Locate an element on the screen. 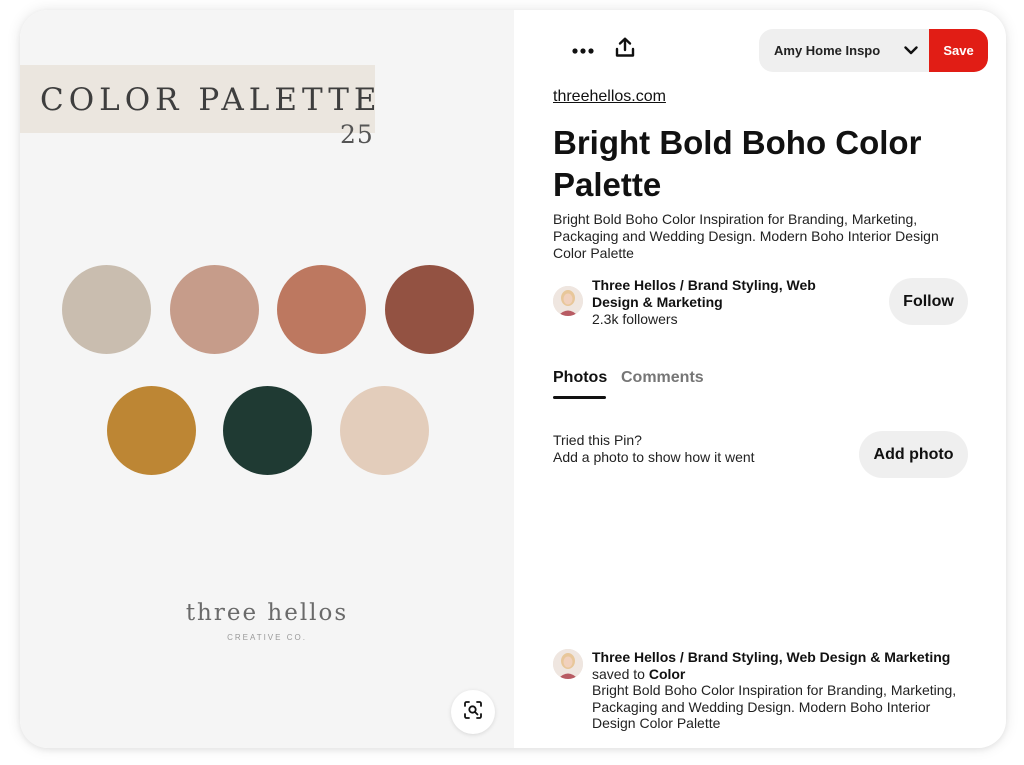  more-options-button is located at coordinates (583, 50).